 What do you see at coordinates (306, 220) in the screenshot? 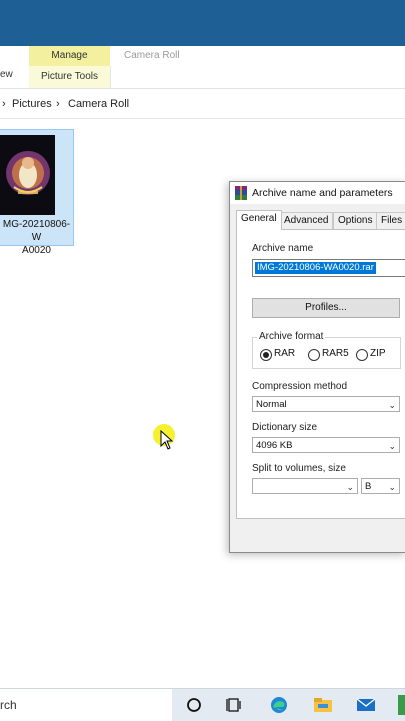
I see `tab-advanced: Advanced` at bounding box center [306, 220].